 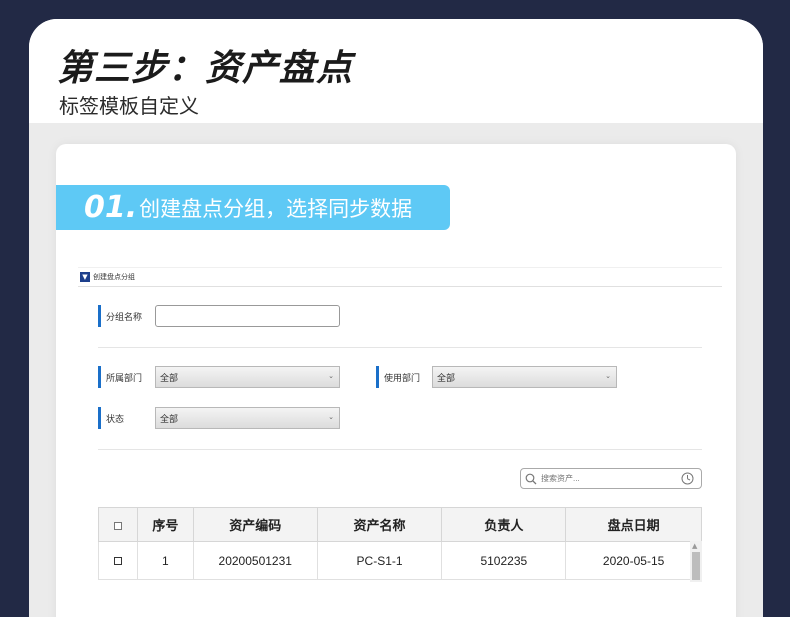 I want to click on scroll-thumb, so click(x=696, y=566).